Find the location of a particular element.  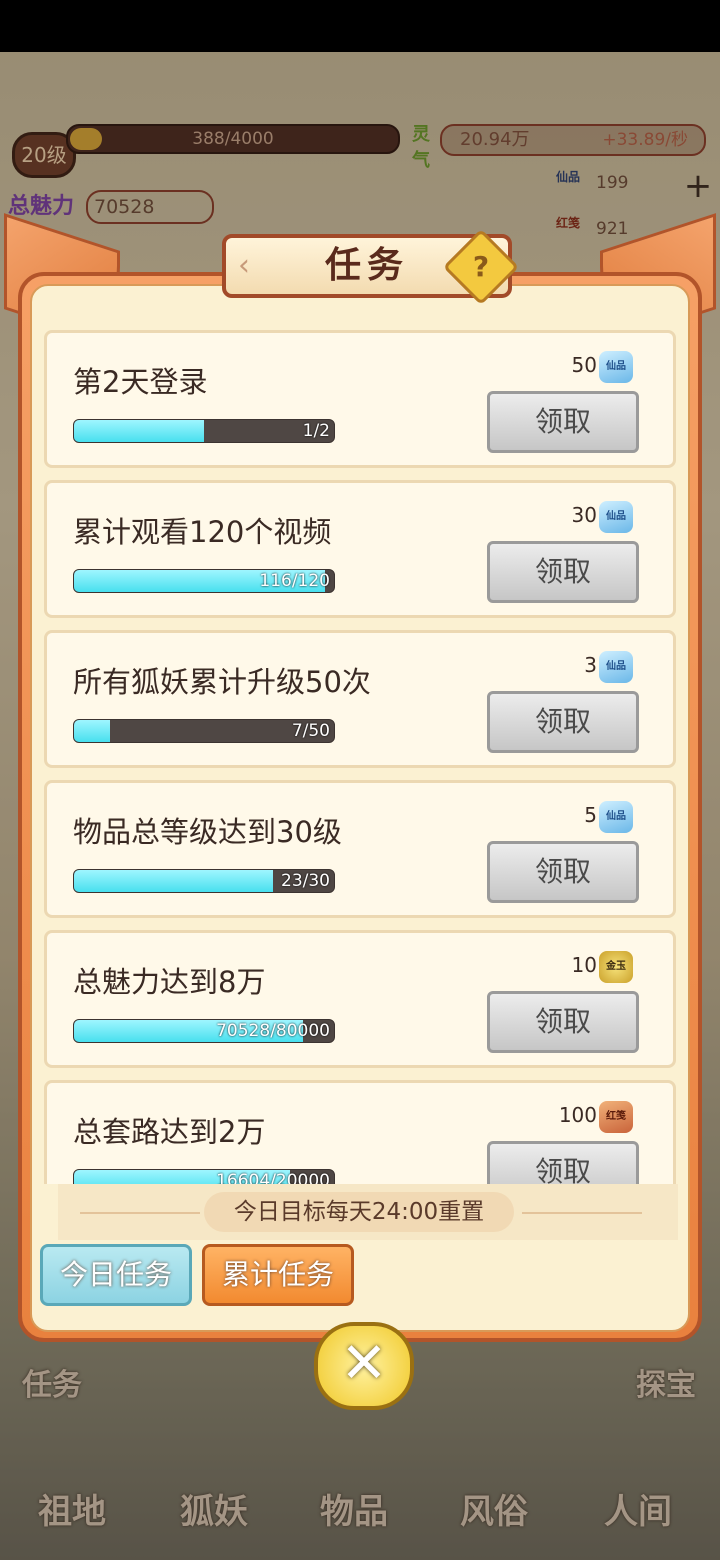

reward-amount: 10 is located at coordinates (584, 965).